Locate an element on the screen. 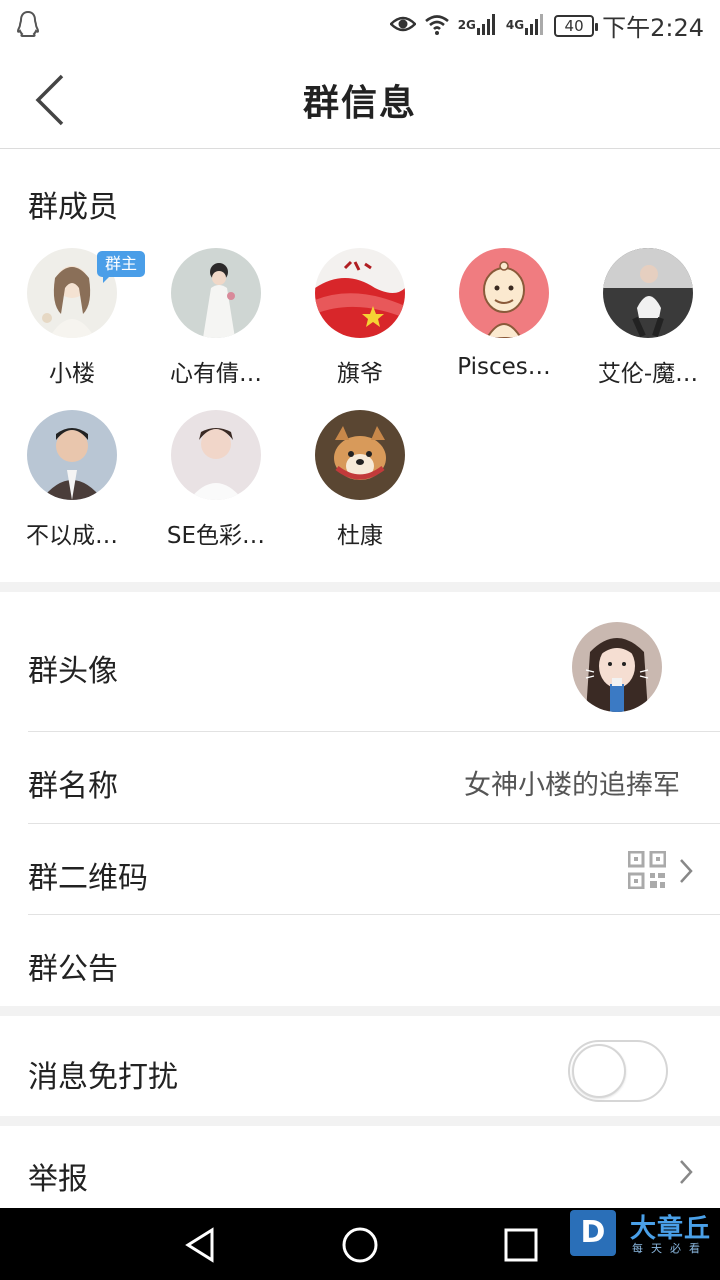  group-name-label: 群名称 is located at coordinates (73, 786).